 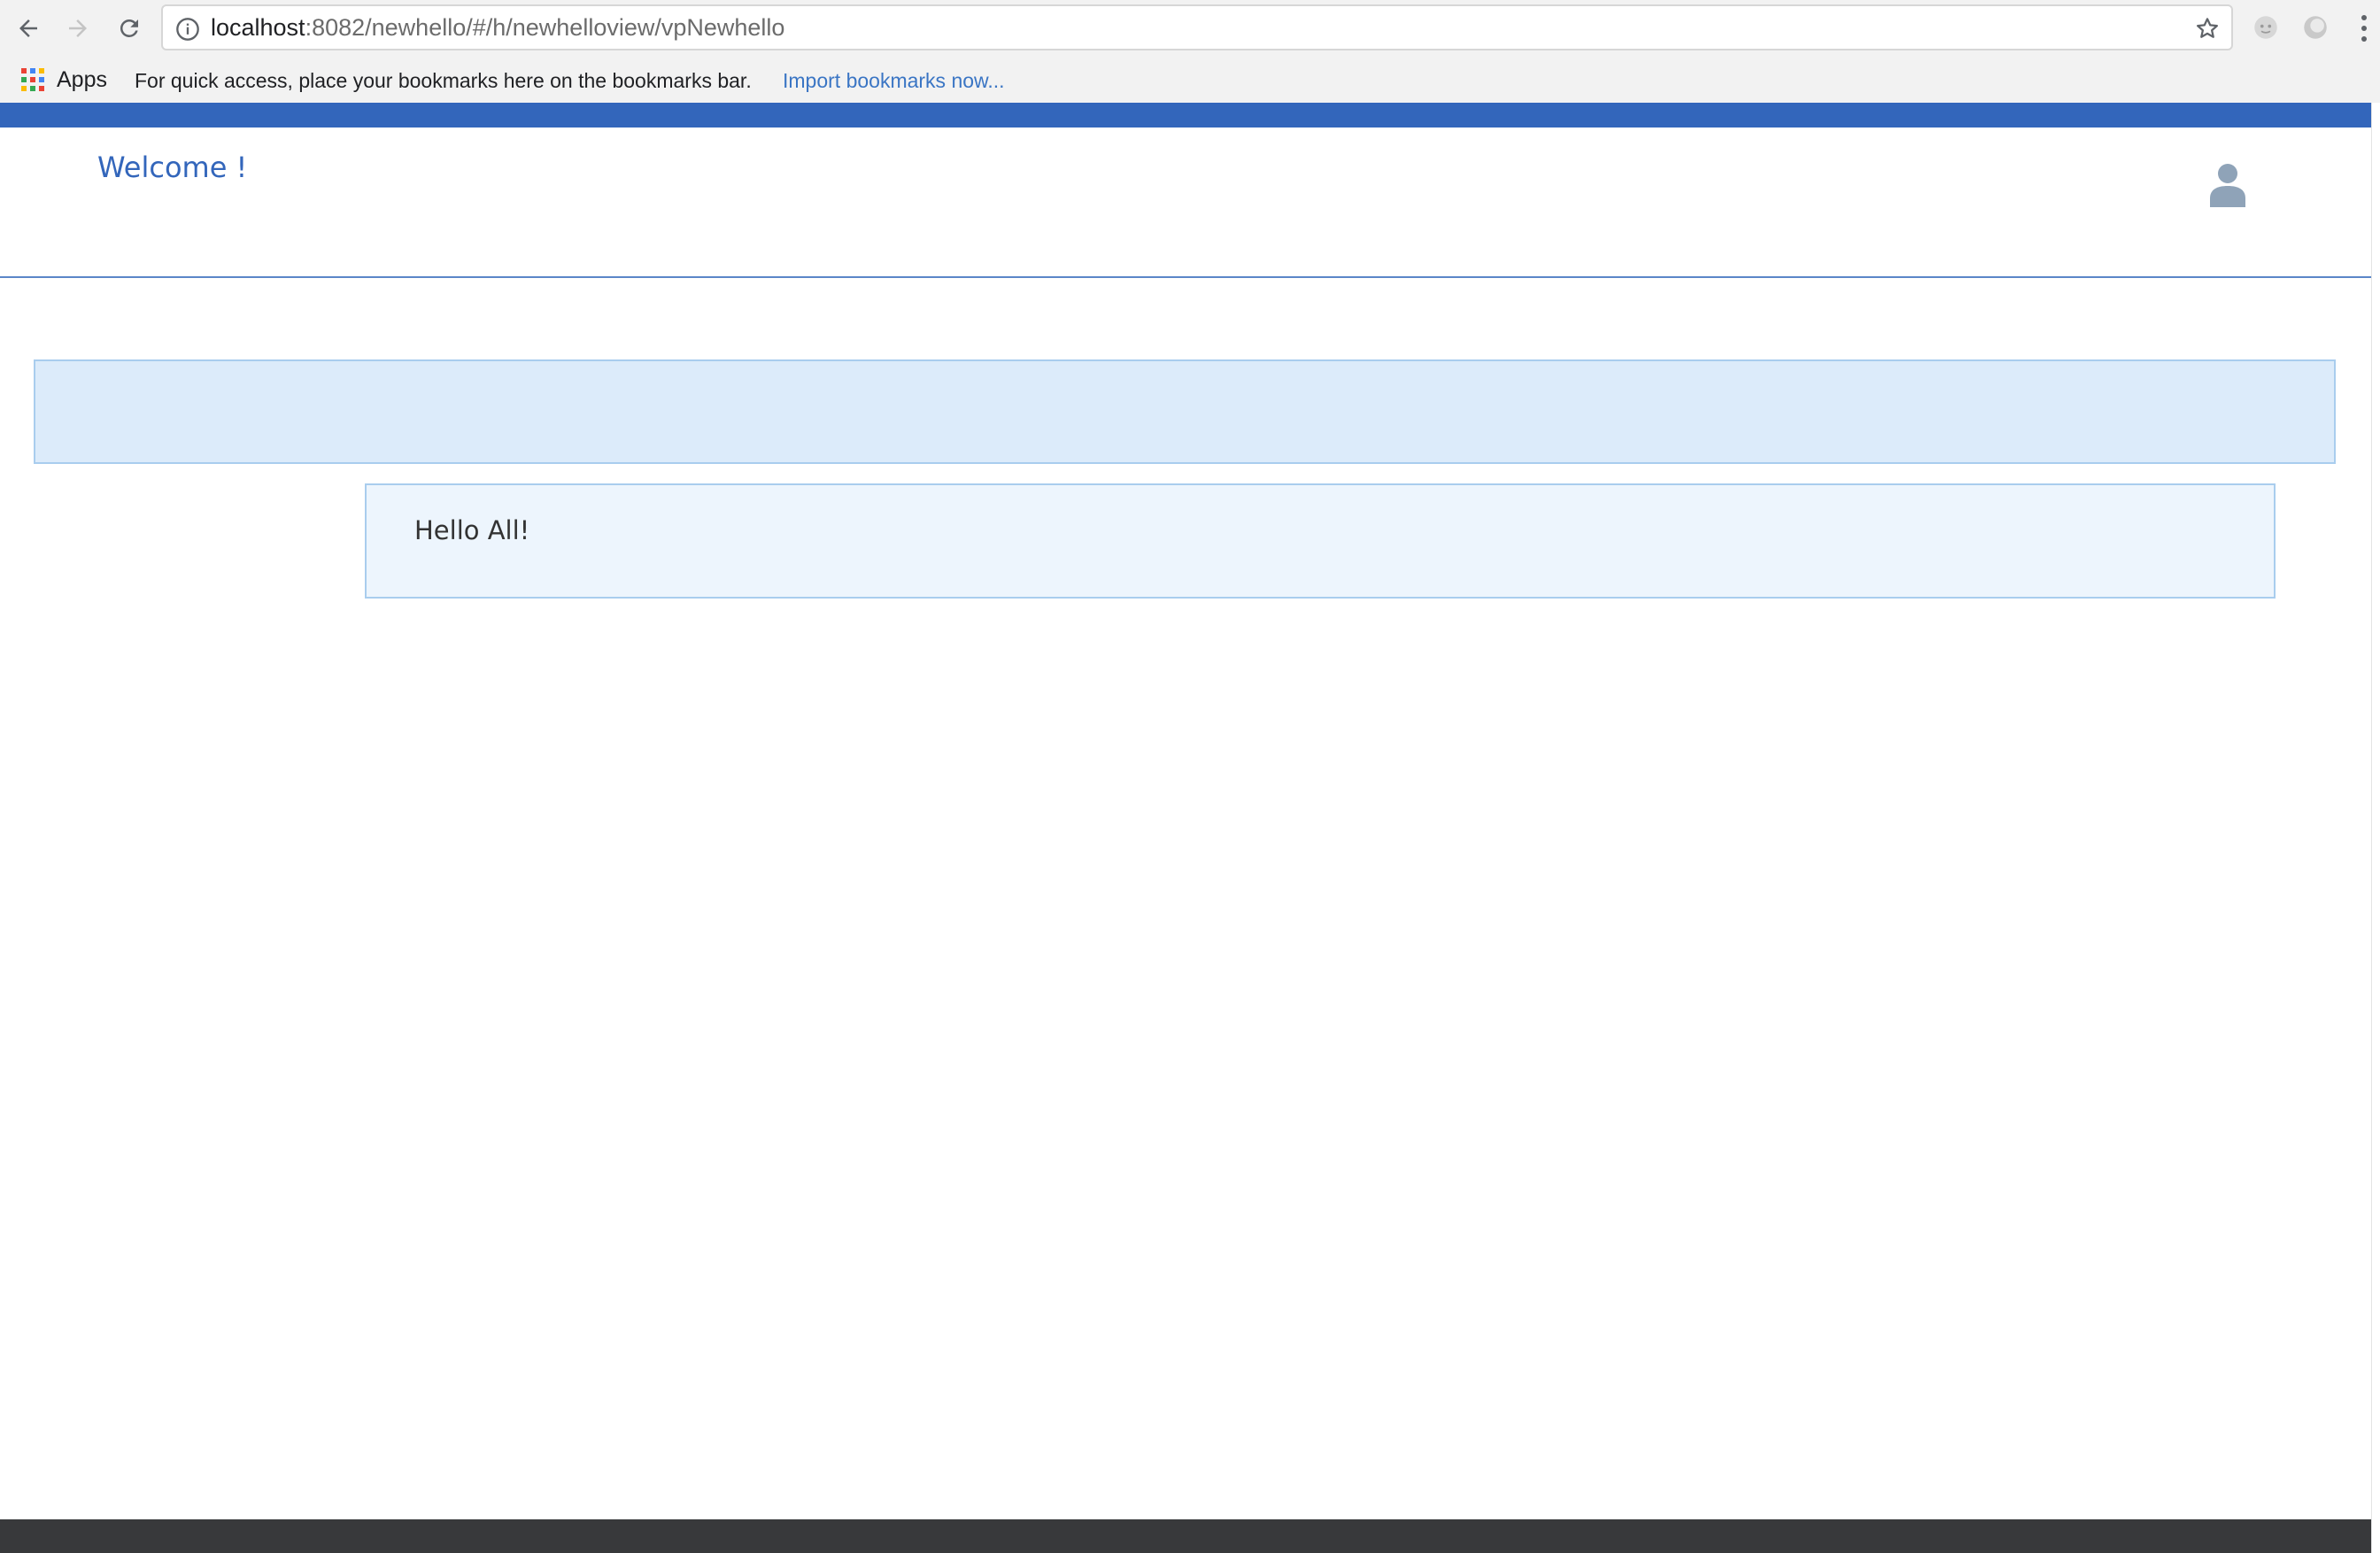 I want to click on reload-button, so click(x=129, y=28).